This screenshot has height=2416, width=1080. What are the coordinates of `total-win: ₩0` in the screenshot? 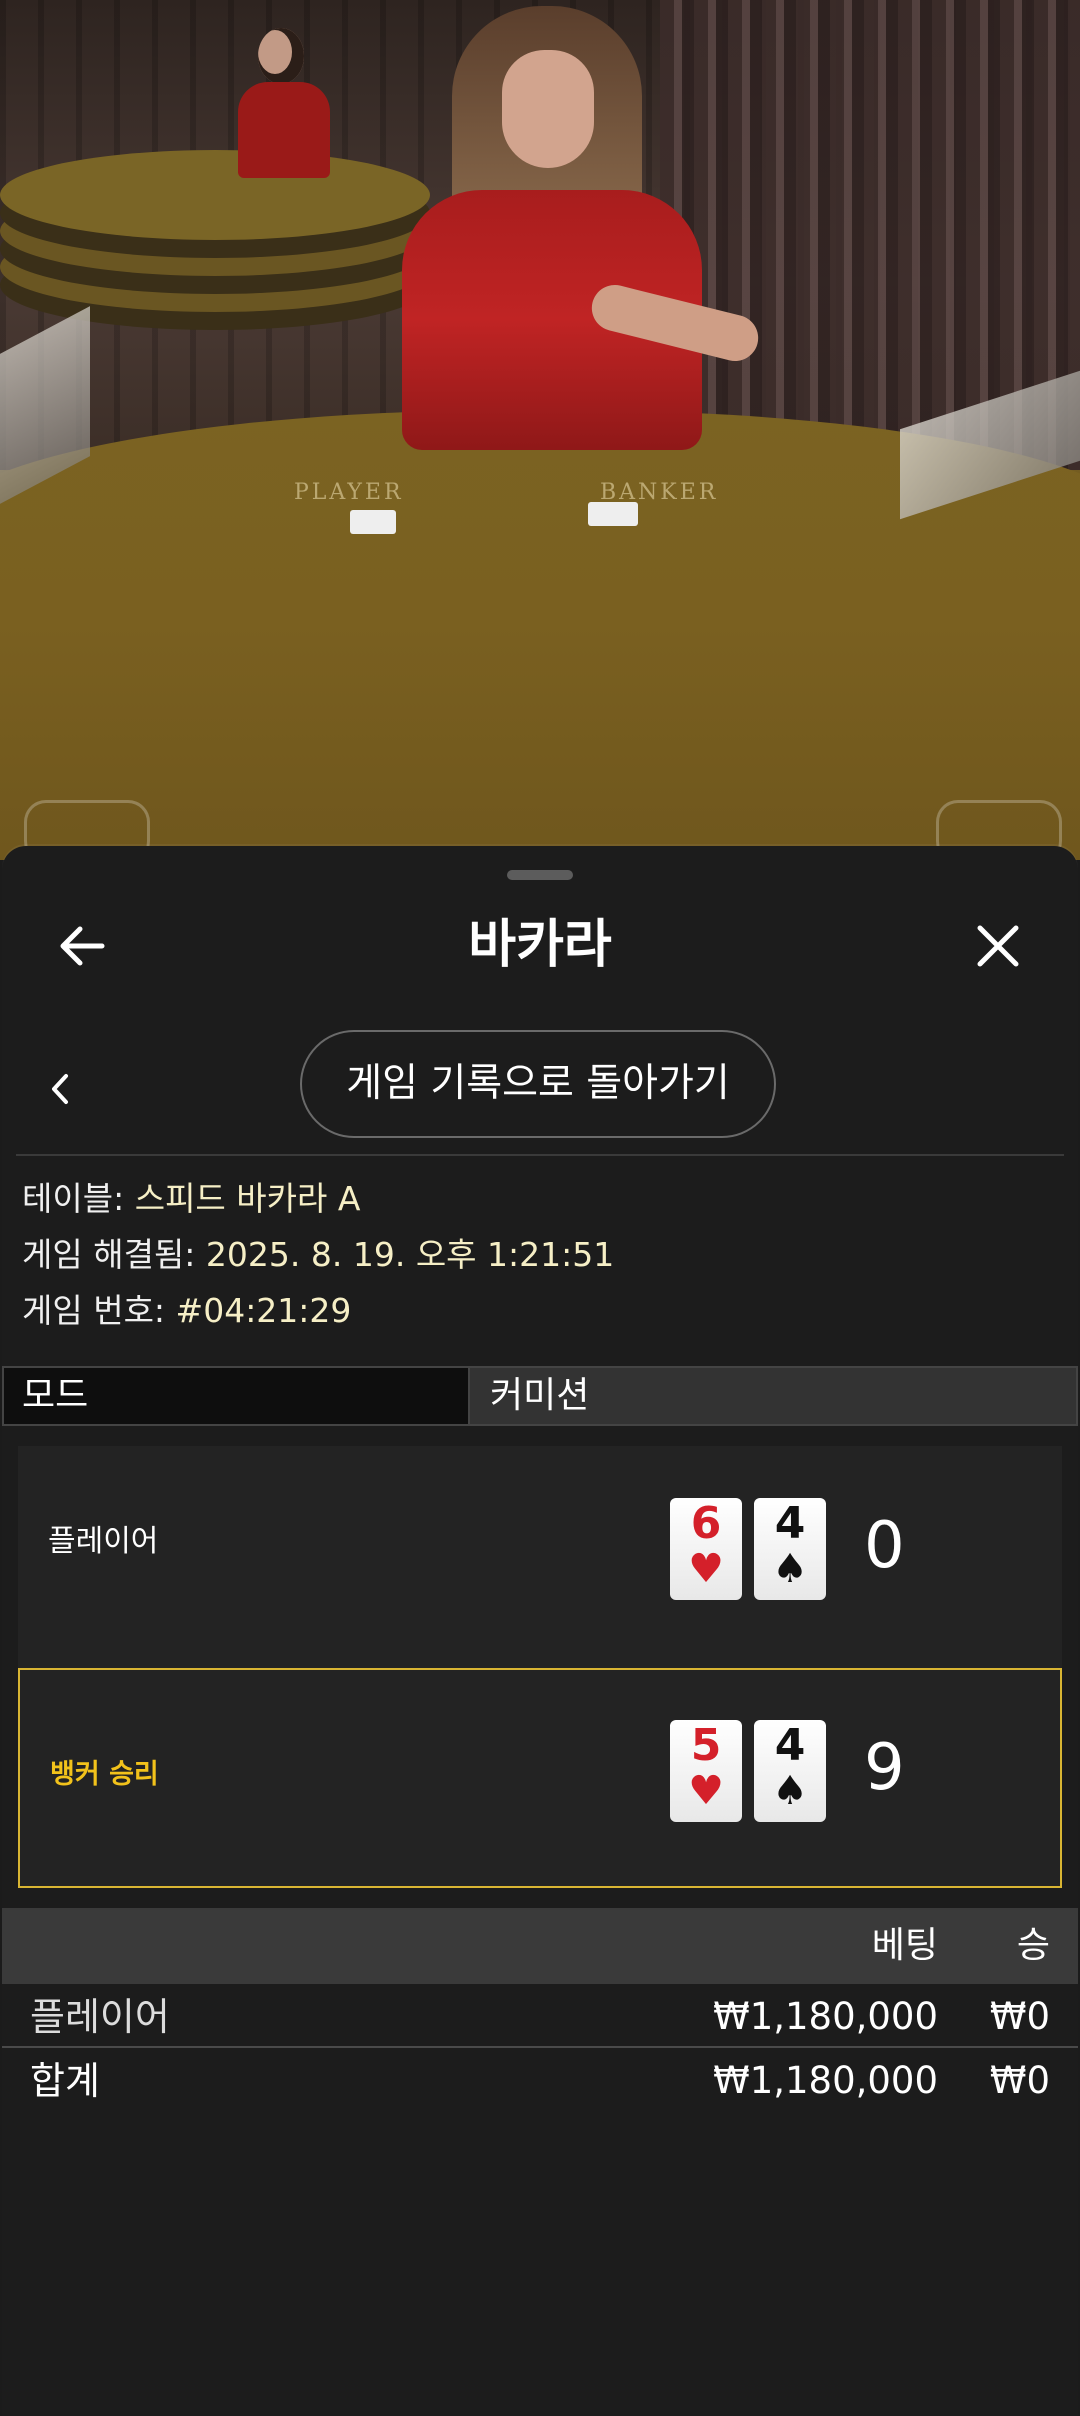 It's located at (1019, 2080).